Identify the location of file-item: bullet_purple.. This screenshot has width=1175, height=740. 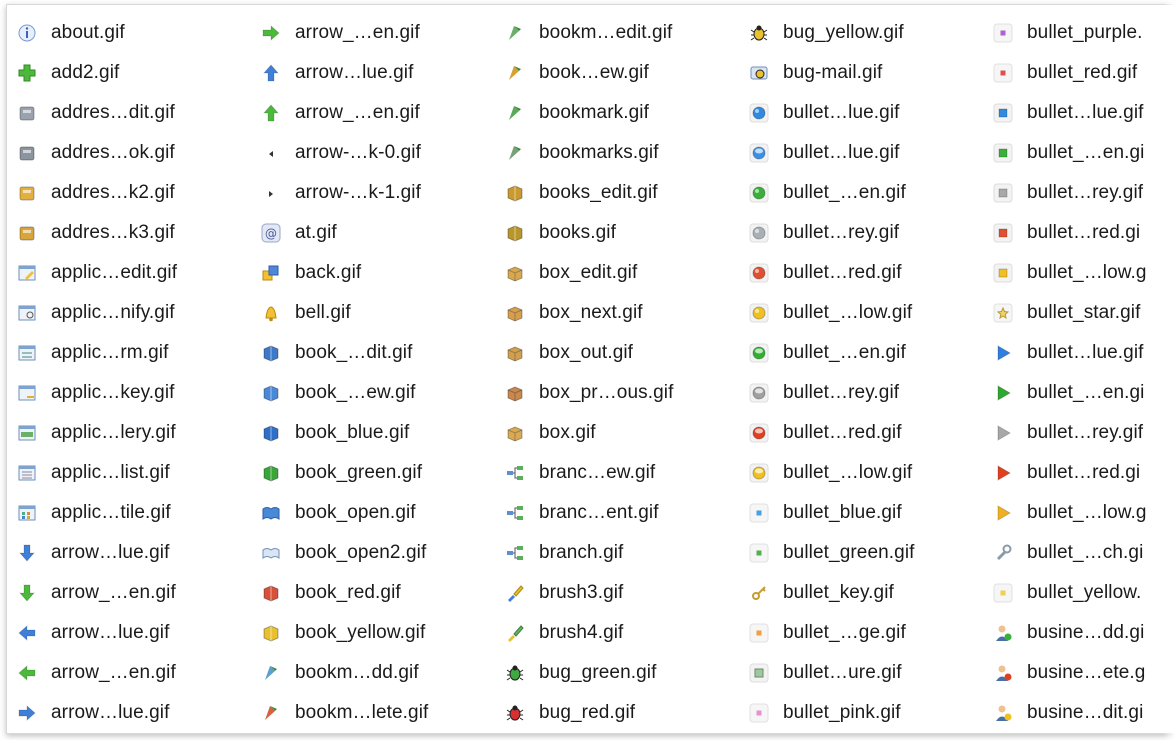
(1079, 33).